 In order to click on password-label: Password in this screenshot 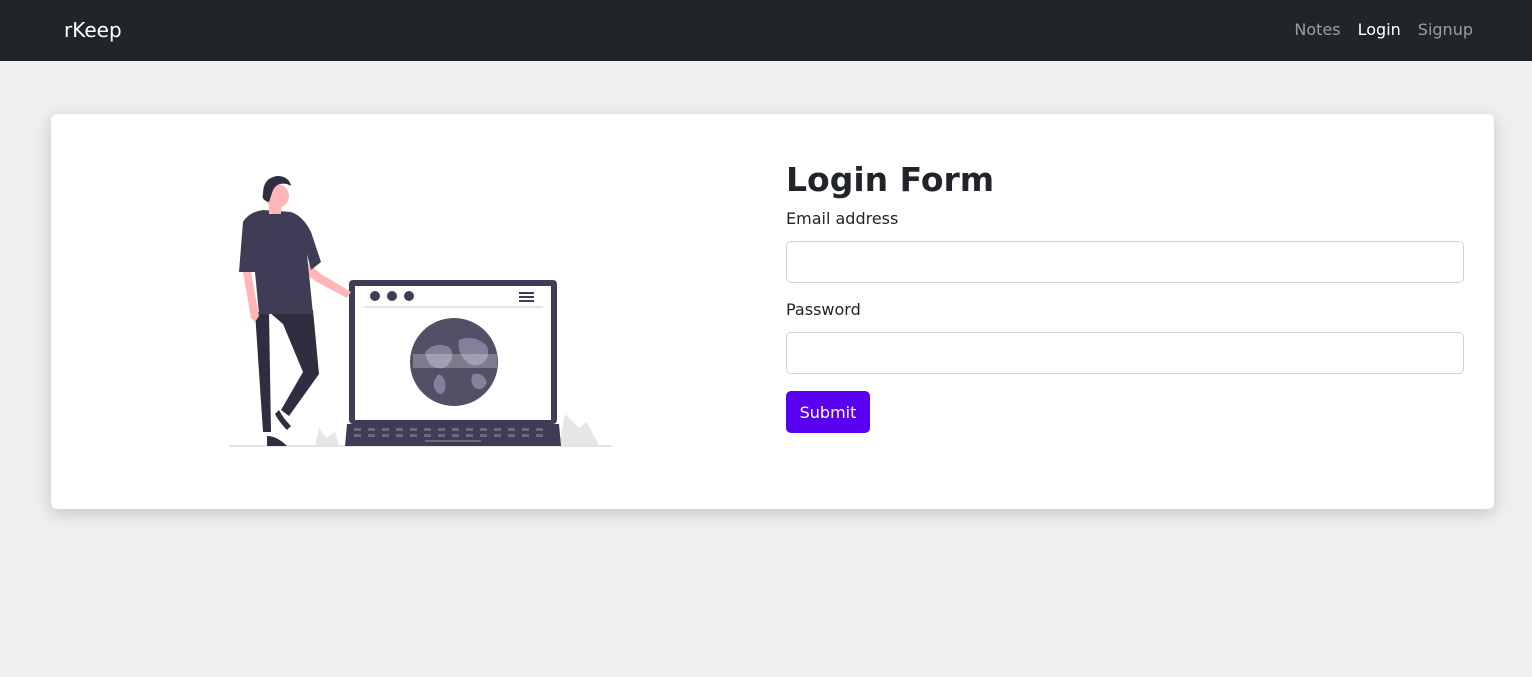, I will do `click(823, 309)`.